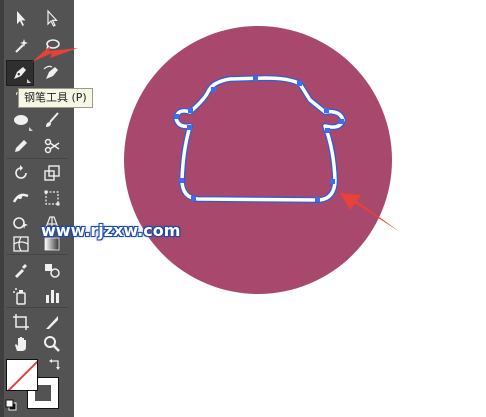 This screenshot has height=417, width=486. Describe the element at coordinates (55, 98) in the screenshot. I see `tool-tooltip: 钢笔工具 (P)` at that location.